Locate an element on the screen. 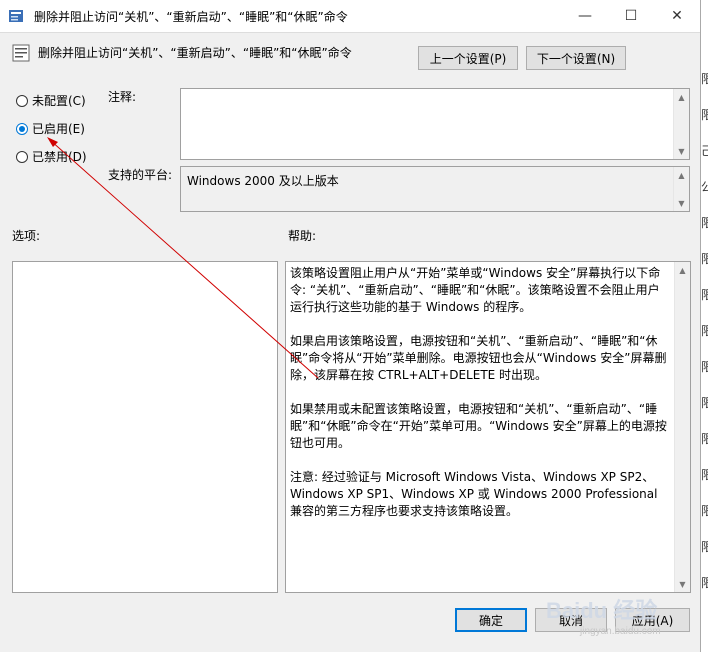 This screenshot has width=708, height=652. options-label: 选项: is located at coordinates (26, 236).